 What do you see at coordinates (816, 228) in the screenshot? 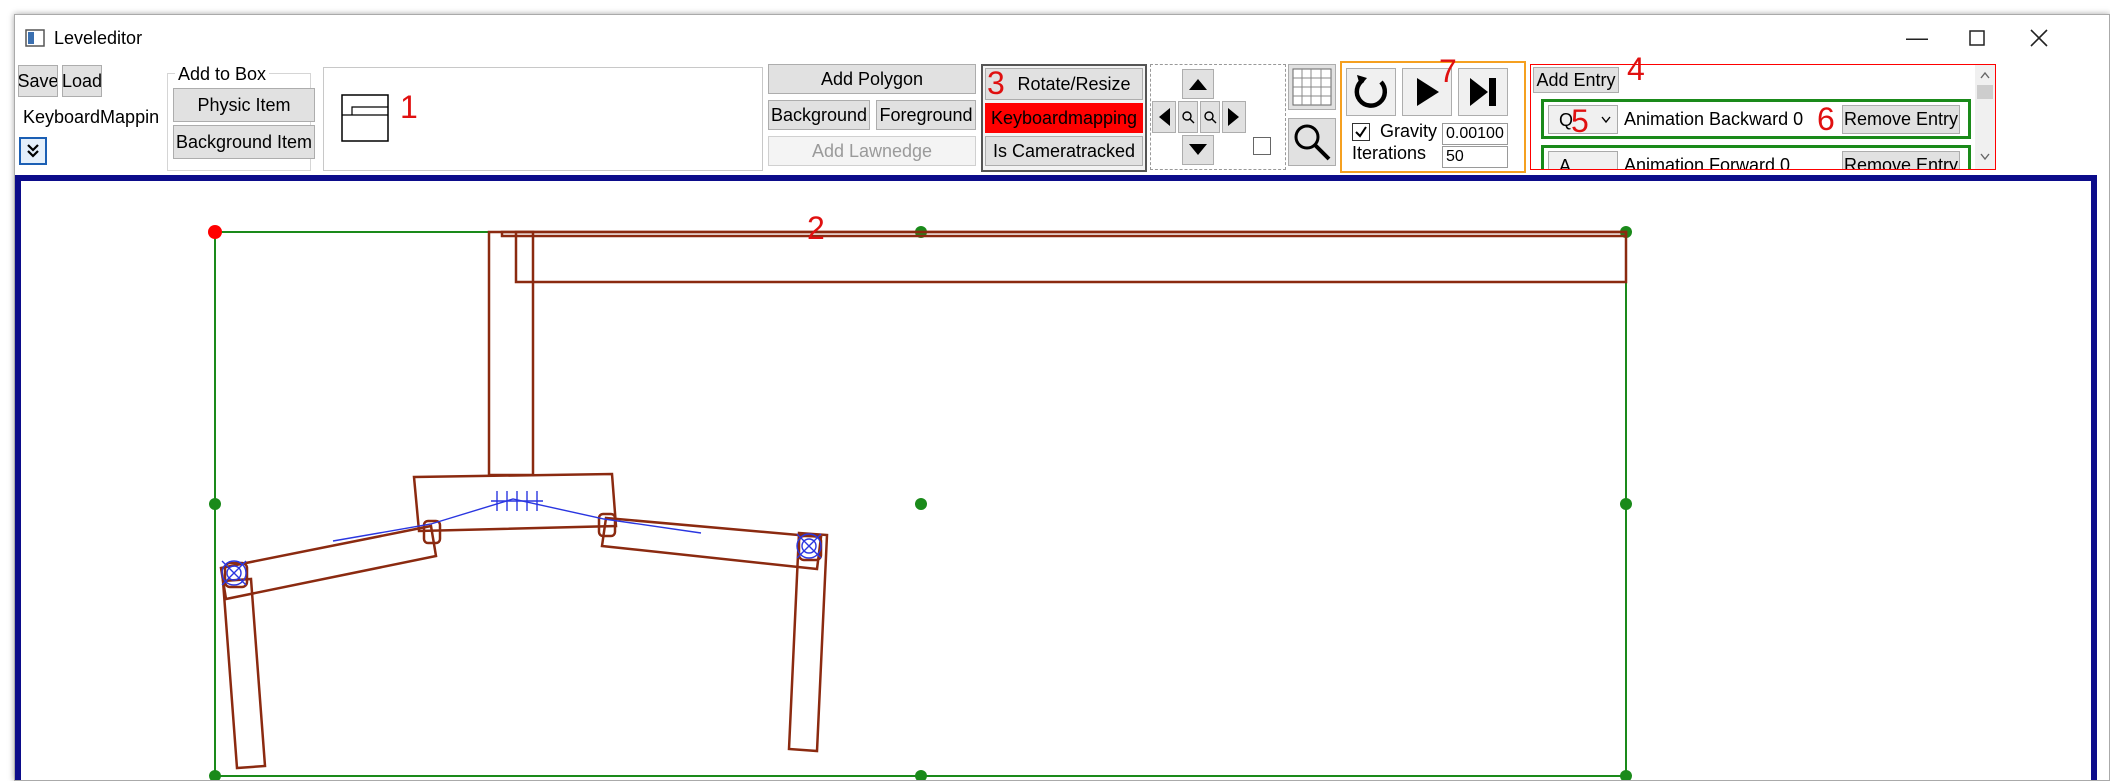
I see `annotation-2: 2` at bounding box center [816, 228].